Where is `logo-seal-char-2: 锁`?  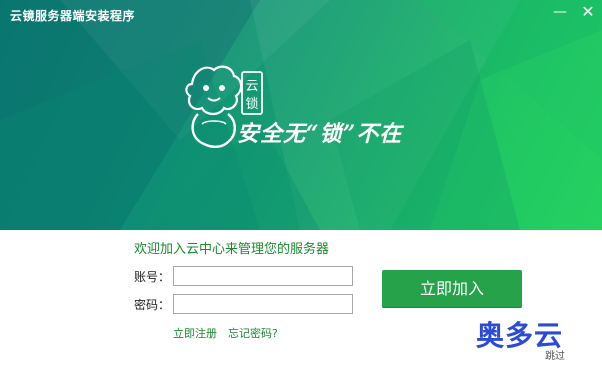 logo-seal-char-2: 锁 is located at coordinates (251, 104).